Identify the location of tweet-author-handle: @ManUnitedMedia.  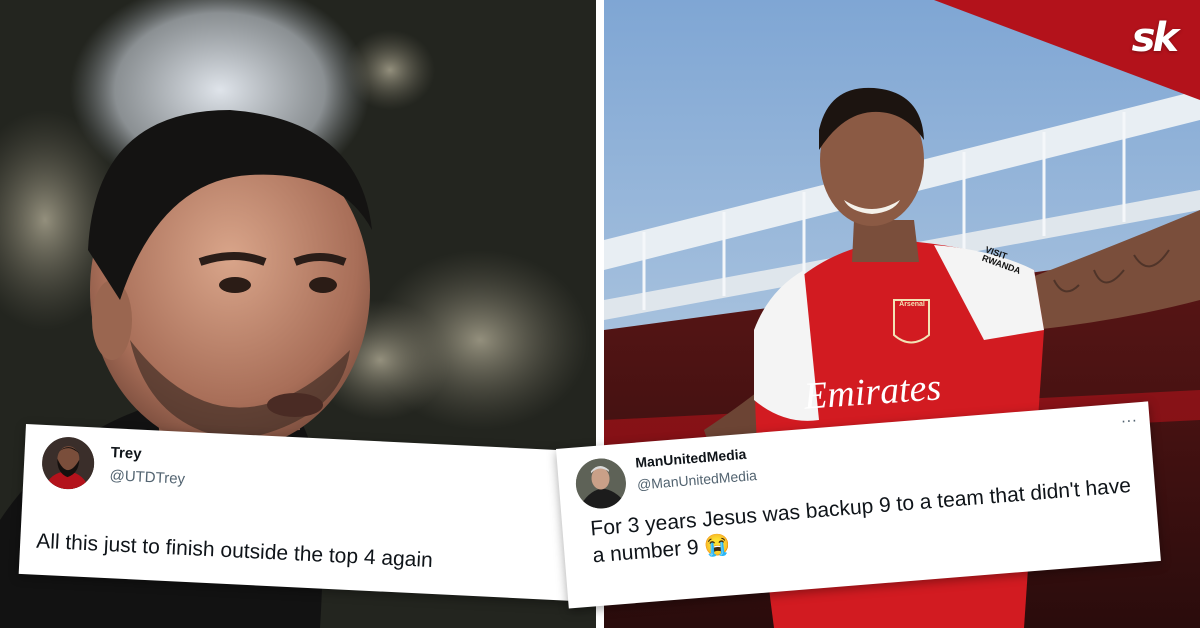
(696, 480).